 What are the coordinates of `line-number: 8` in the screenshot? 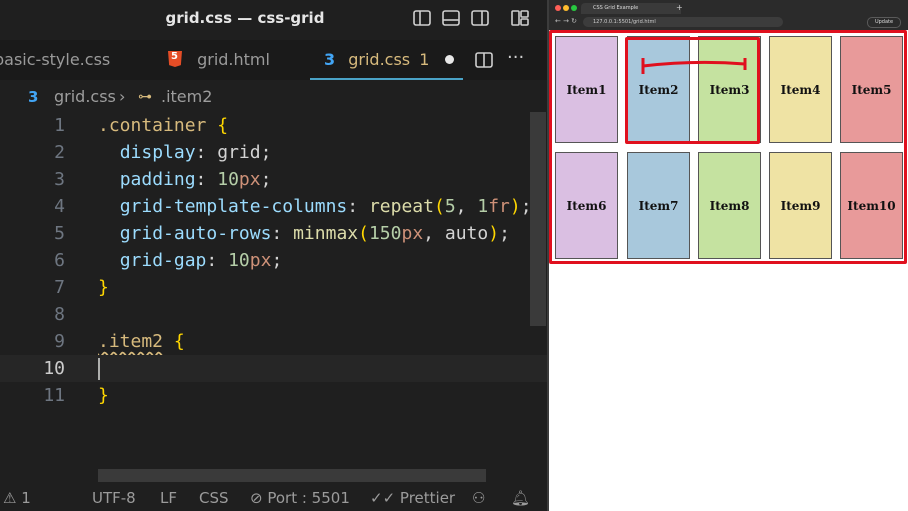 It's located at (59, 314).